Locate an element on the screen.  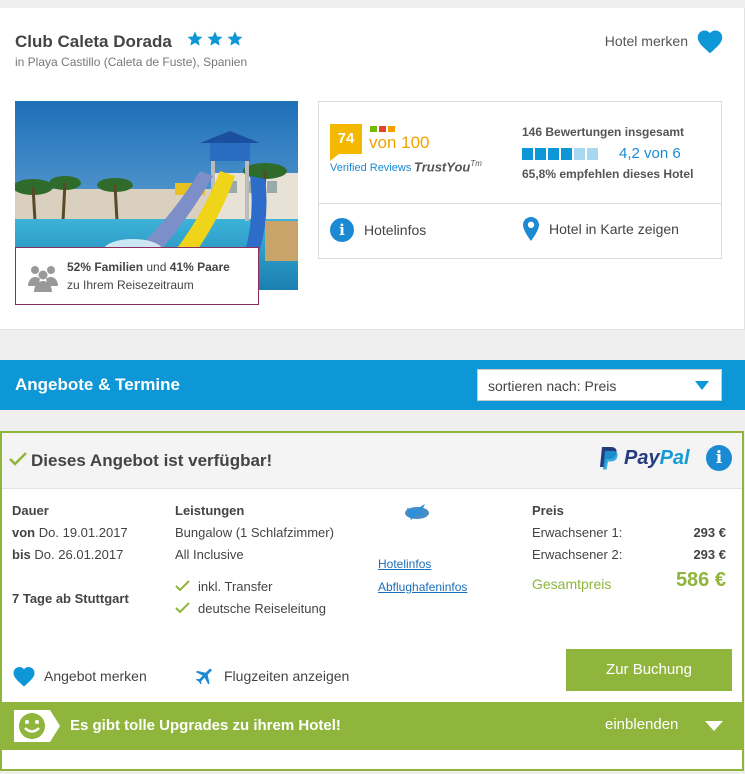
couples-percent: 41% Paare is located at coordinates (199, 267).